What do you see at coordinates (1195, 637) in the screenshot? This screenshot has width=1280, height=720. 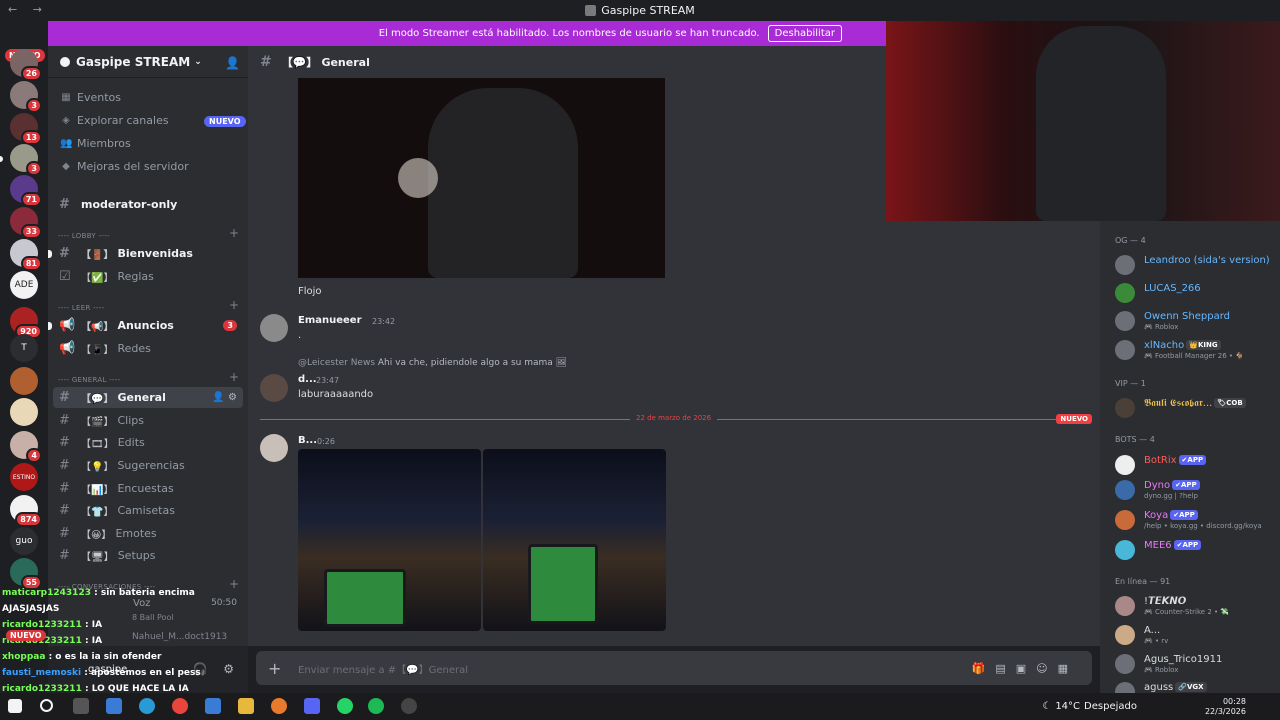 I see `member-item: A... 🎮 • rv` at bounding box center [1195, 637].